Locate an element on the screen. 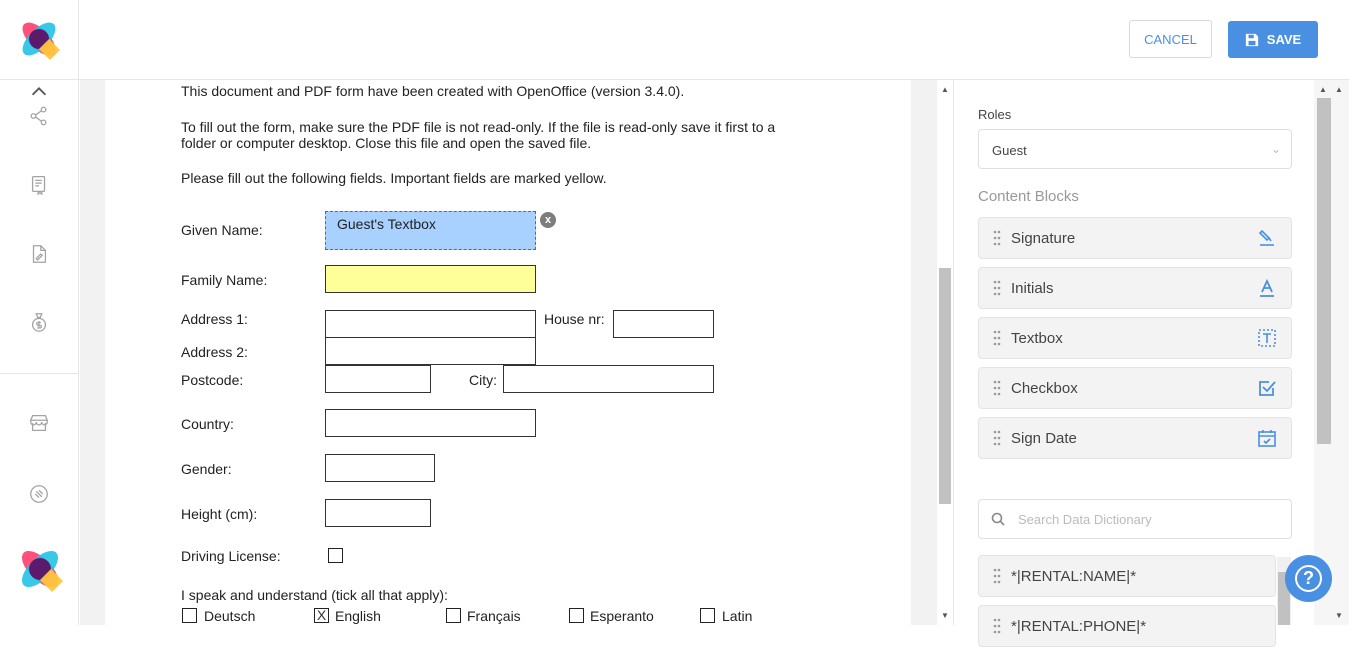  chevron-down-icon: ⌄ is located at coordinates (1275, 149).